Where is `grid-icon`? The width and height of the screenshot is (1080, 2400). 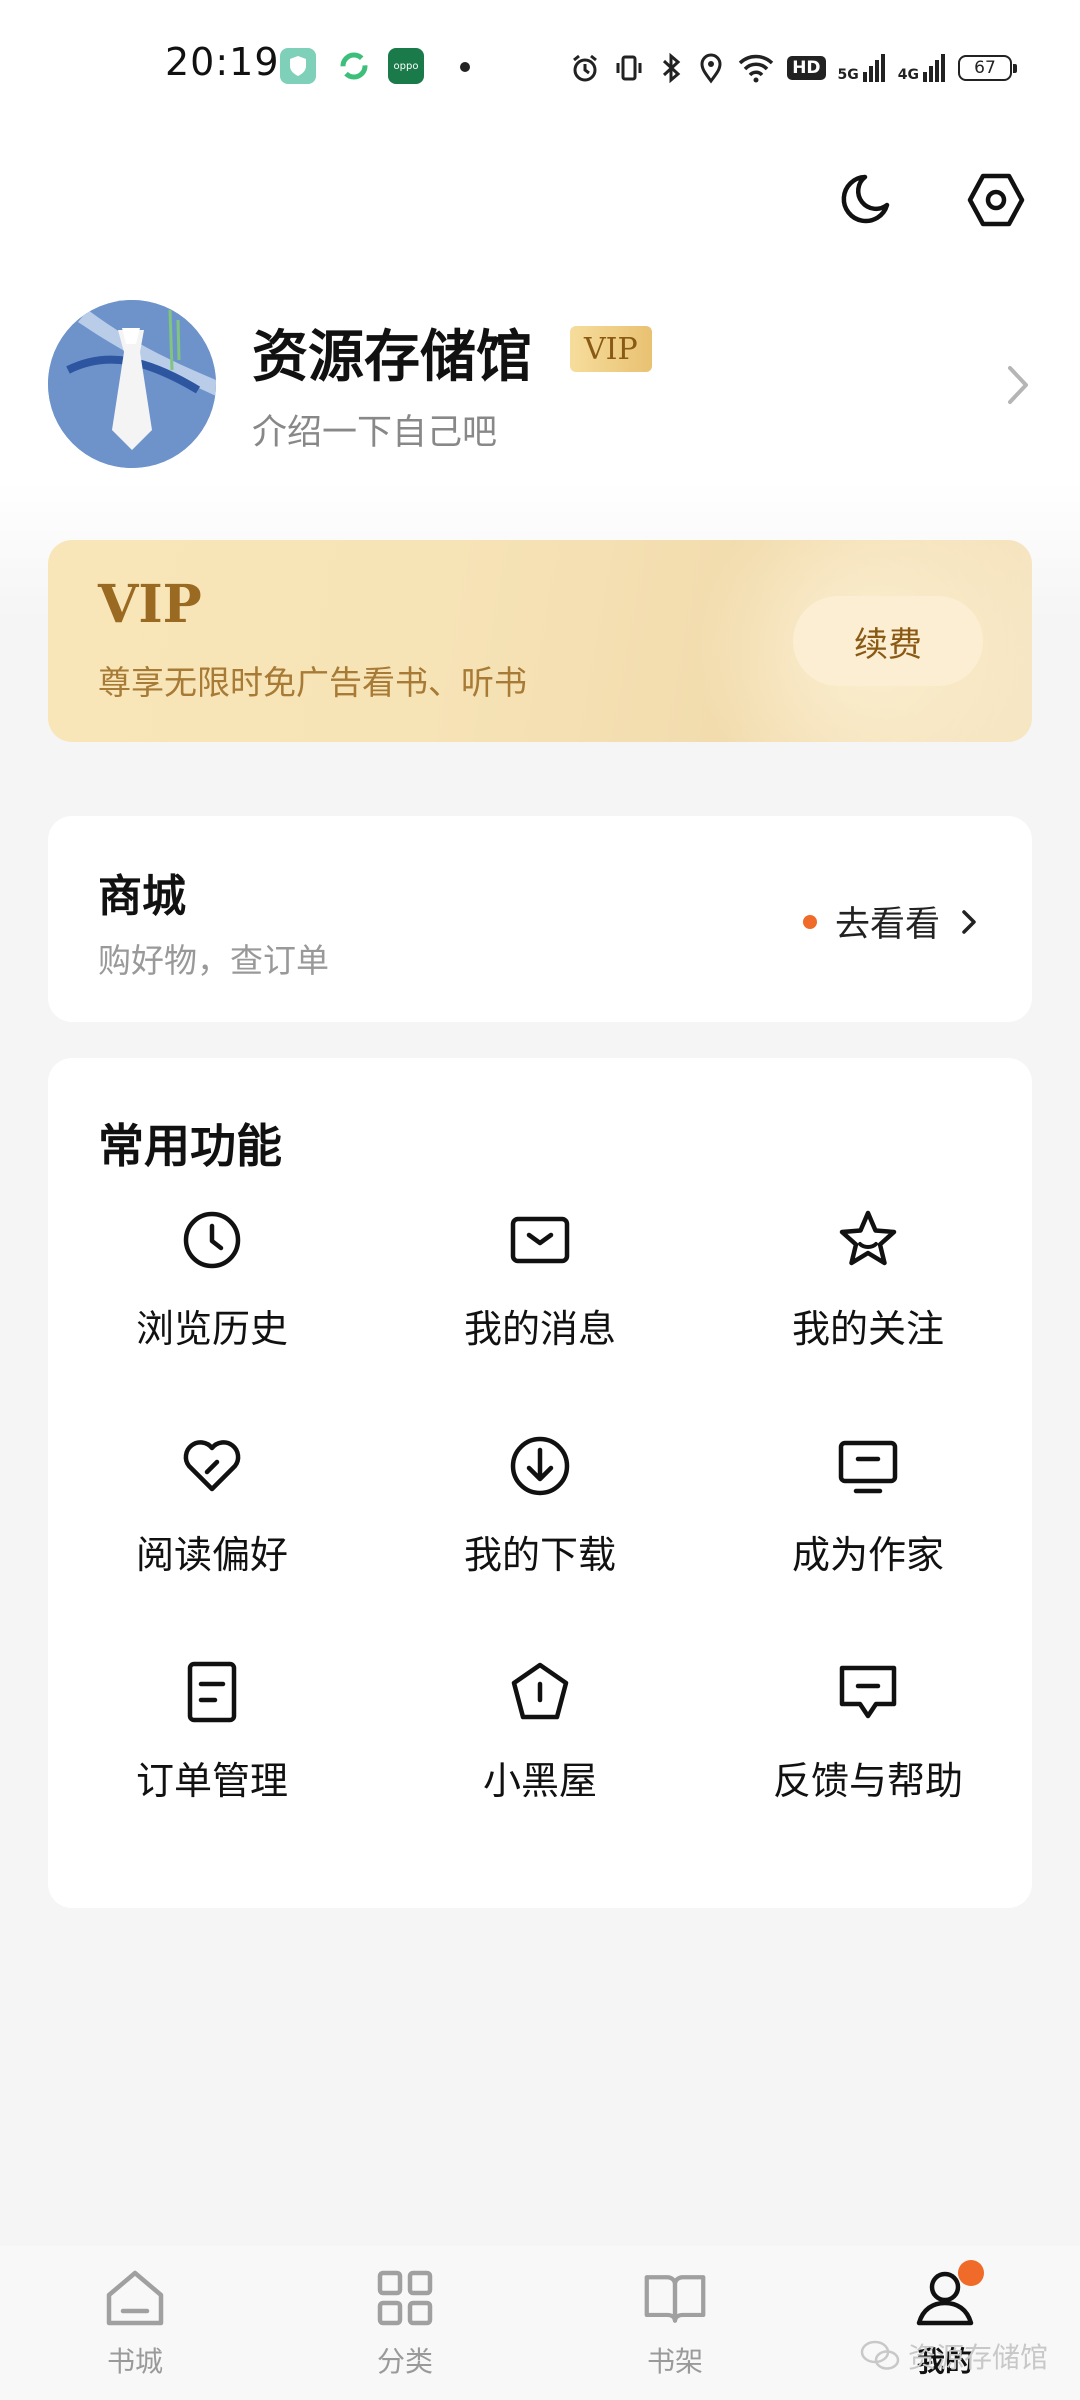
grid-icon is located at coordinates (405, 2298).